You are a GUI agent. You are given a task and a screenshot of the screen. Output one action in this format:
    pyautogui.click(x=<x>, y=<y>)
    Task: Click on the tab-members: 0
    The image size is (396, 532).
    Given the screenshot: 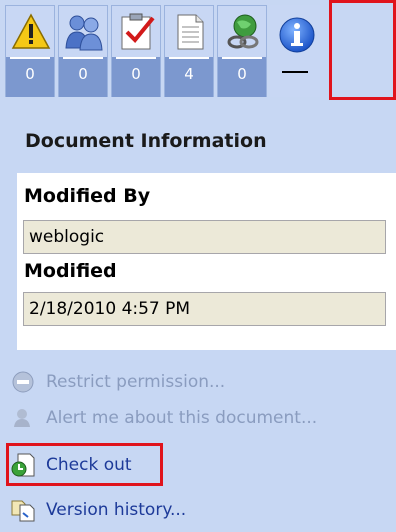 What is the action you would take?
    pyautogui.click(x=83, y=51)
    